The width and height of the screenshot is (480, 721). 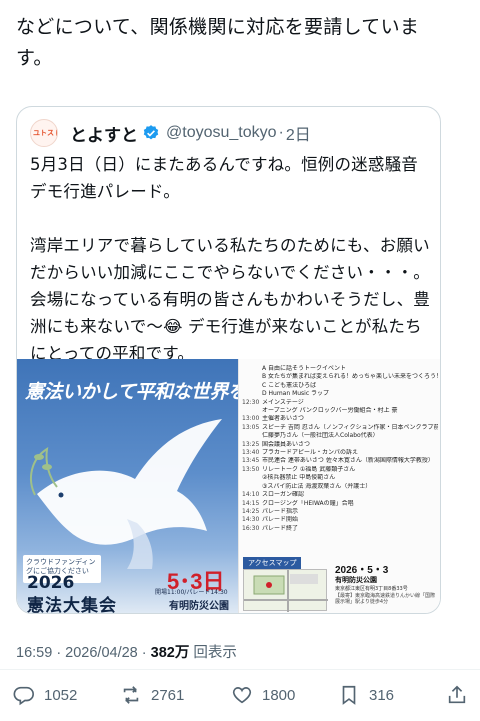 What do you see at coordinates (251, 511) in the screenshot?
I see `schedule-time: 14:25` at bounding box center [251, 511].